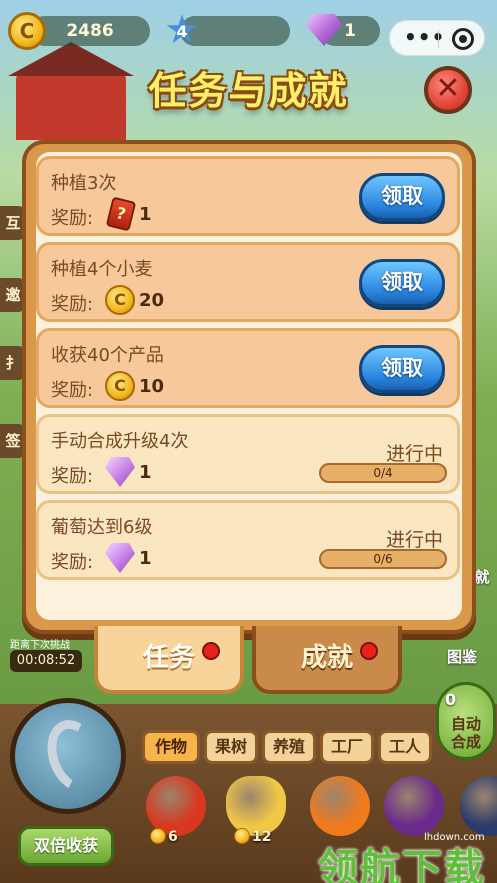 The width and height of the screenshot is (497, 883). What do you see at coordinates (231, 747) in the screenshot?
I see `category-tab-fruit-trees: 果树` at bounding box center [231, 747].